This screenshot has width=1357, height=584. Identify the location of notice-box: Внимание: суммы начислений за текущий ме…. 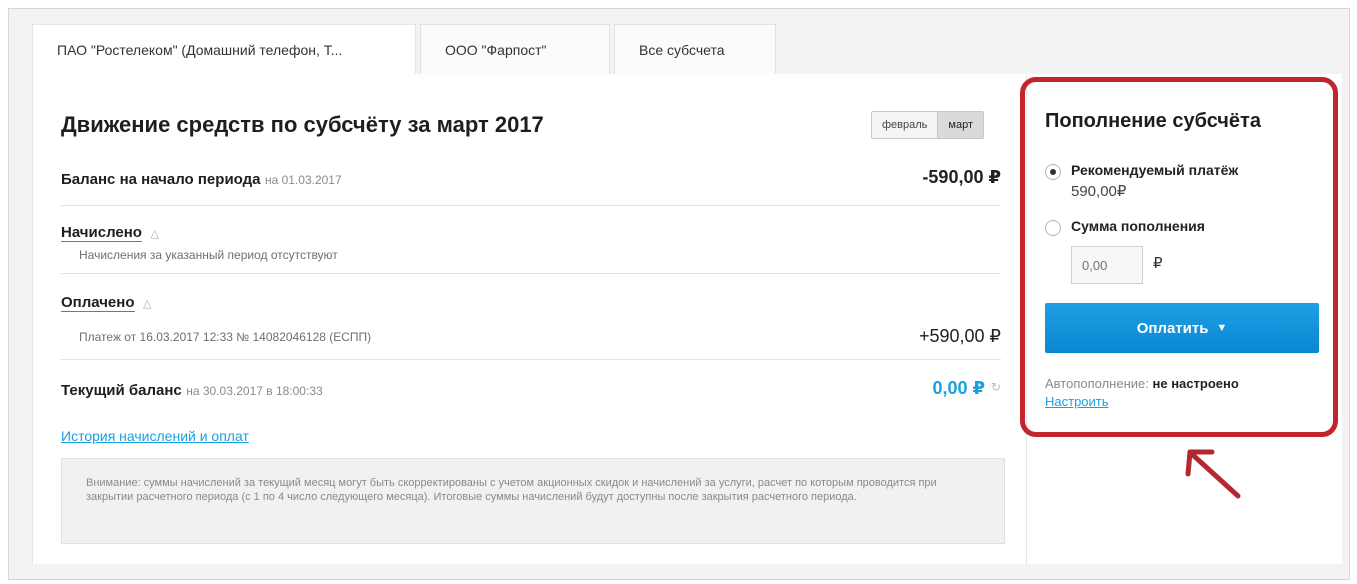
(533, 501).